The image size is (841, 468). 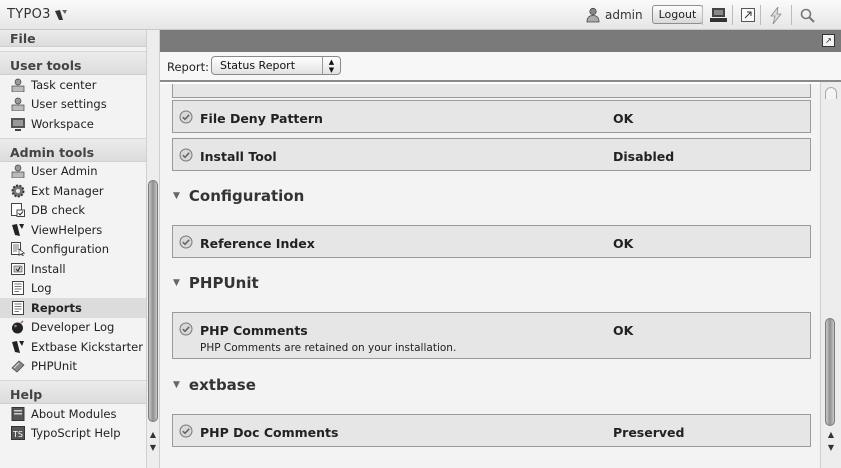 I want to click on menu-item-label: PHPUnit, so click(x=54, y=366).